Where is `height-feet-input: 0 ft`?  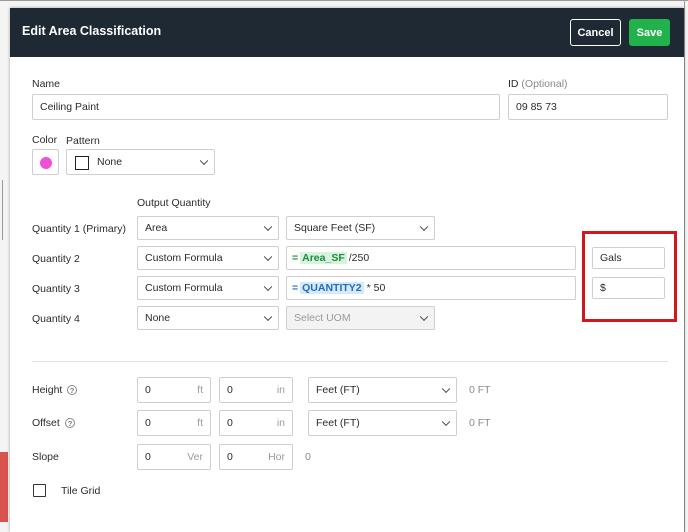
height-feet-input: 0 ft is located at coordinates (174, 390).